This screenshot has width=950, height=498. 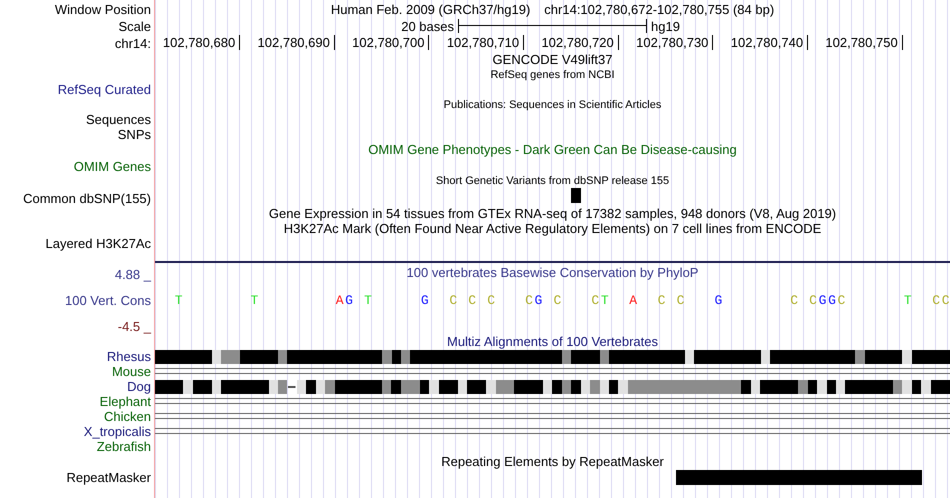 What do you see at coordinates (98, 243) in the screenshot?
I see `track-label: Layered H3K27Ac` at bounding box center [98, 243].